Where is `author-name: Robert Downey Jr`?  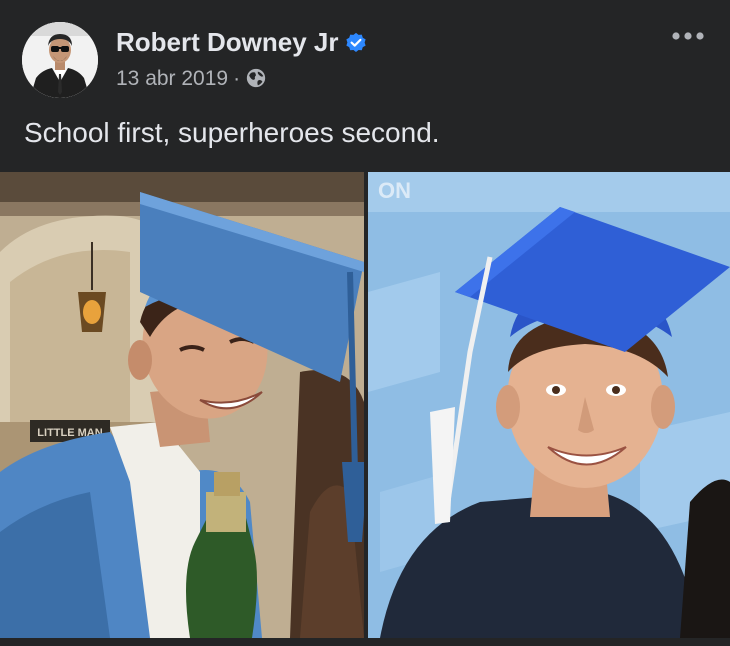 author-name: Robert Downey Jr is located at coordinates (241, 42).